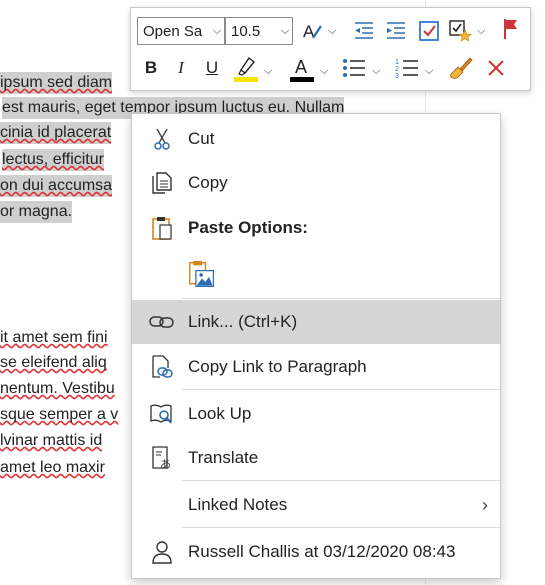 This screenshot has height=585, width=545. I want to click on document-line-text: on dui accumsa, so click(56, 185).